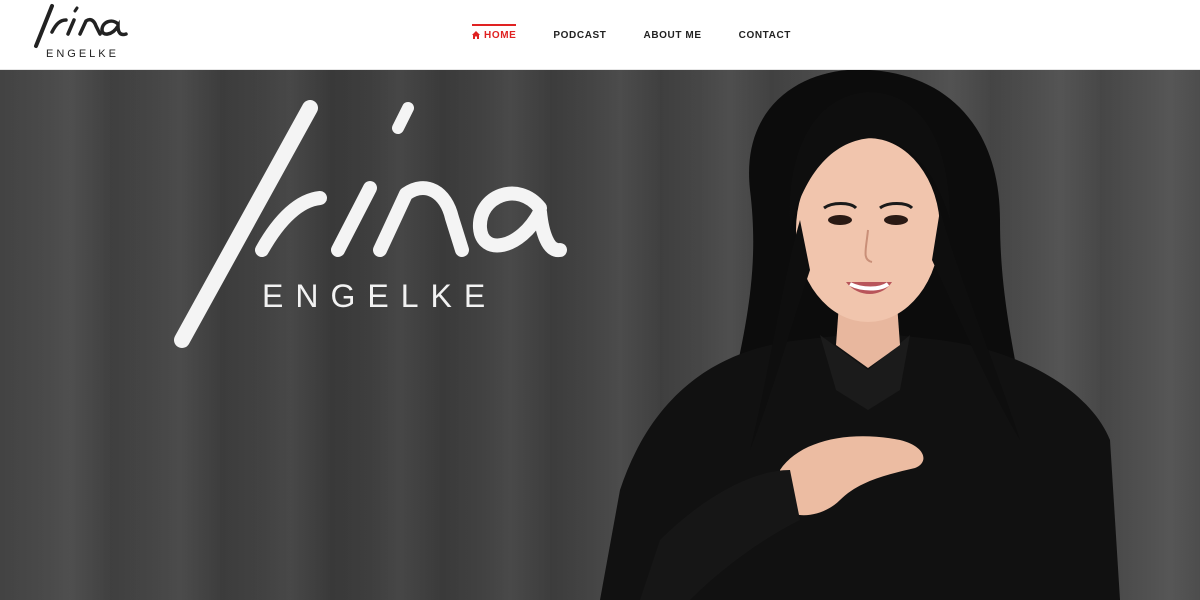 The width and height of the screenshot is (1200, 600). I want to click on nav-podcast: PODCAST, so click(579, 35).